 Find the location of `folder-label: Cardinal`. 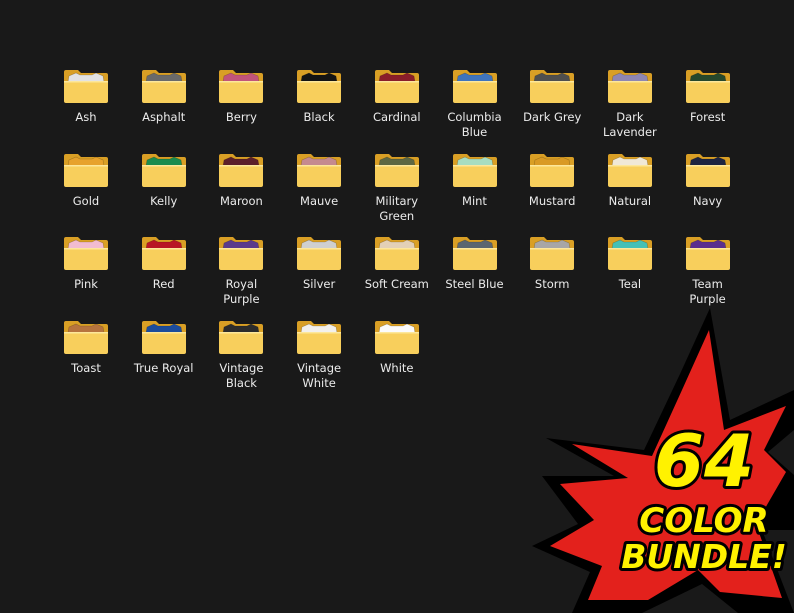

folder-label: Cardinal is located at coordinates (396, 117).